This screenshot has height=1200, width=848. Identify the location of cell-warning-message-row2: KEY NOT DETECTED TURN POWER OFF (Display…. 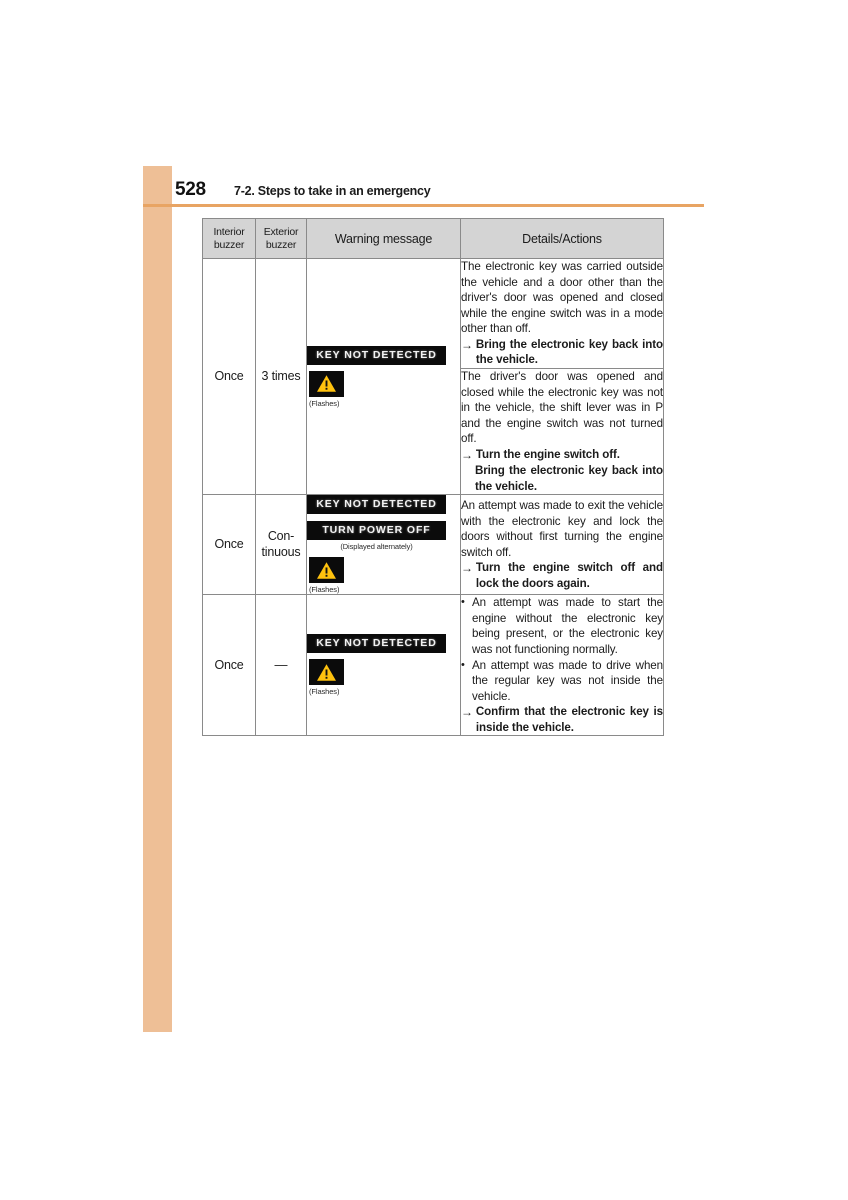
(383, 545).